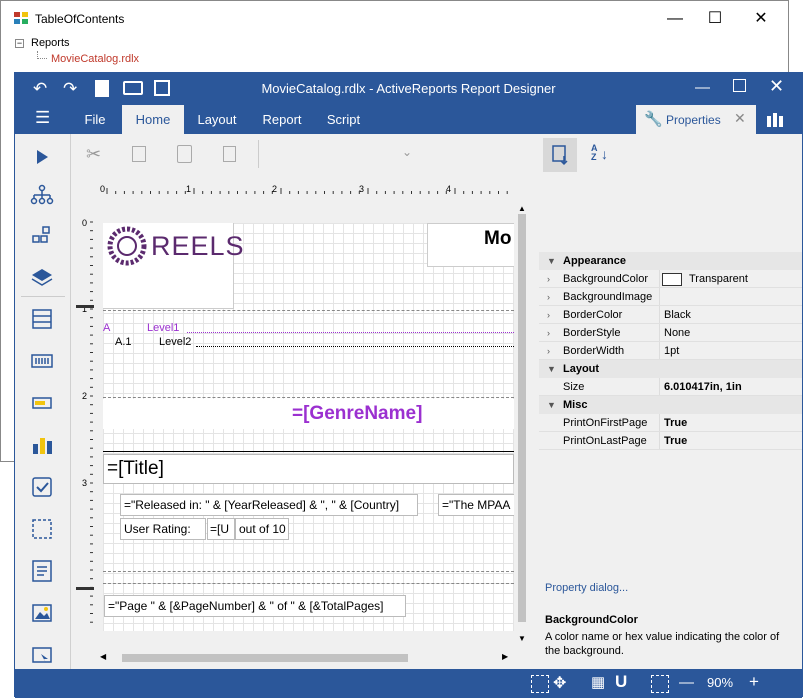 This screenshot has height=698, width=803. I want to click on property-category: ▼ Layout, so click(670, 369).